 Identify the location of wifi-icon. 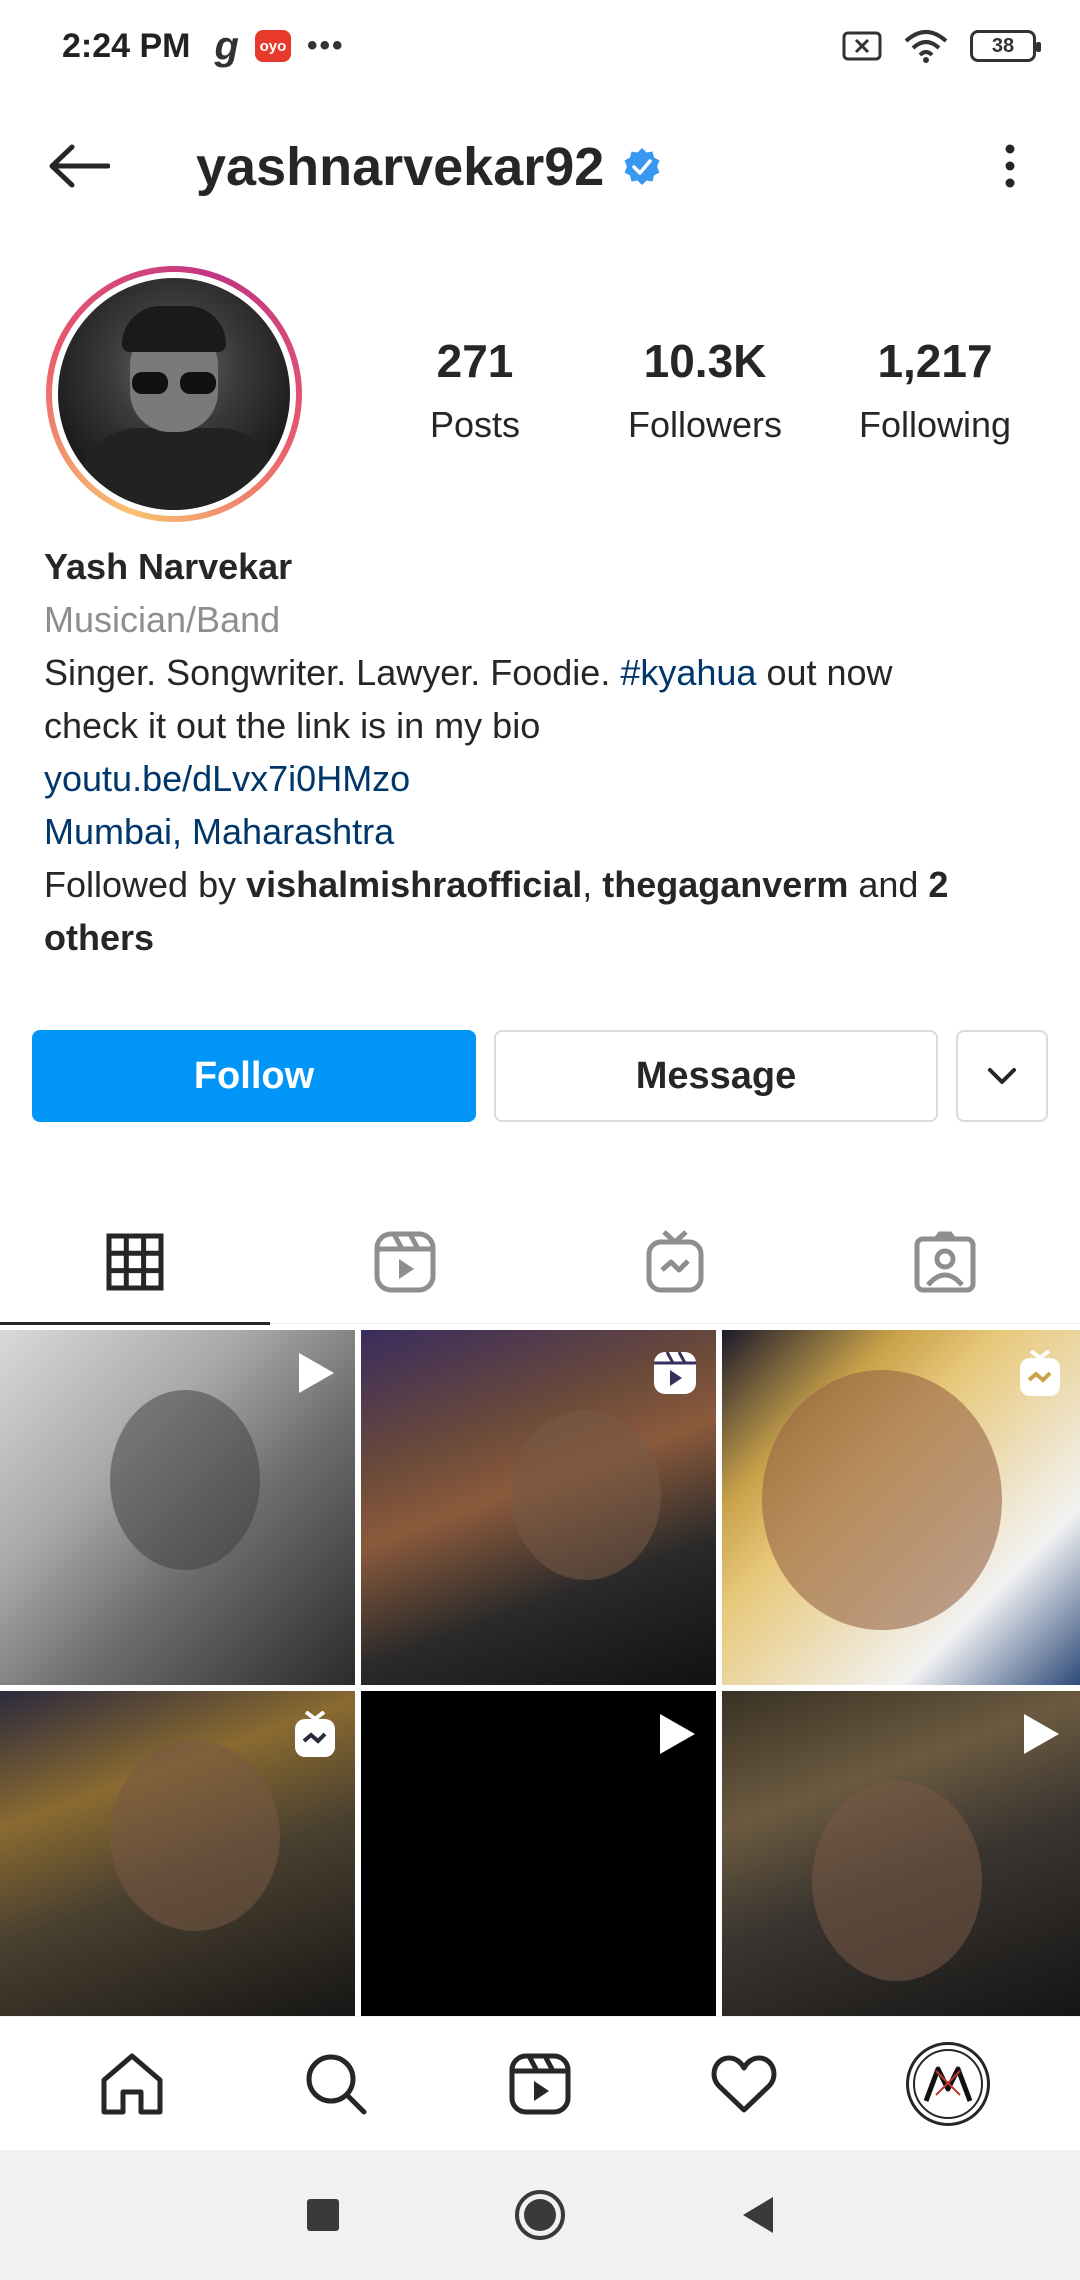
(926, 46).